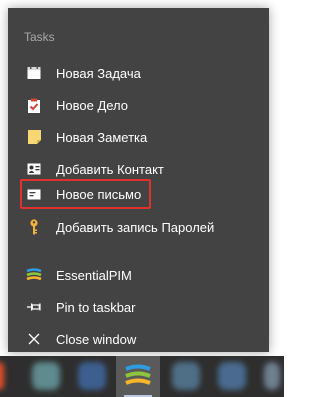  I want to click on app-label: Close window, so click(96, 339).